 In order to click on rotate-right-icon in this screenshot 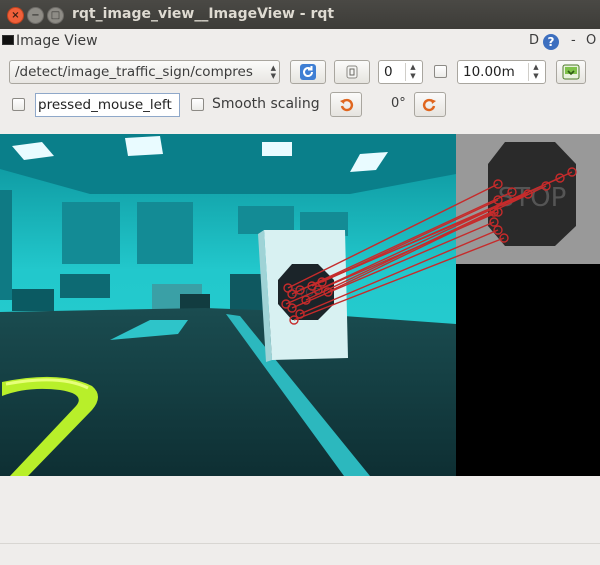, I will do `click(429, 104)`.